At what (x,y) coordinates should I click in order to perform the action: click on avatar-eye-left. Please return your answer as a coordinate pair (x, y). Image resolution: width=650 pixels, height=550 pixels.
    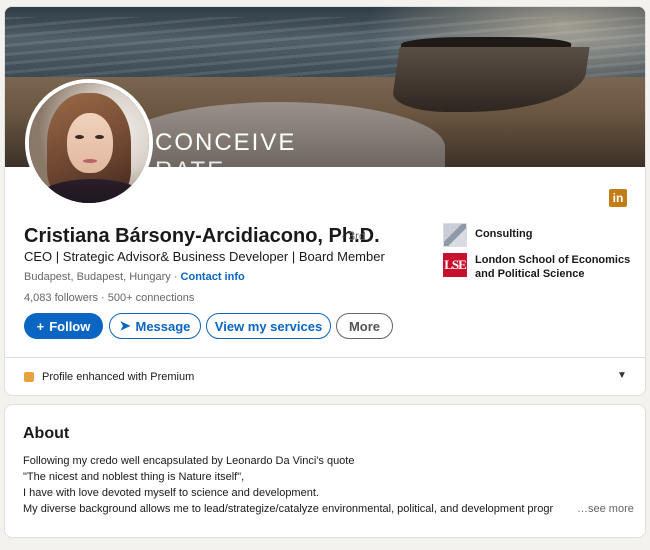
    Looking at the image, I should click on (79, 137).